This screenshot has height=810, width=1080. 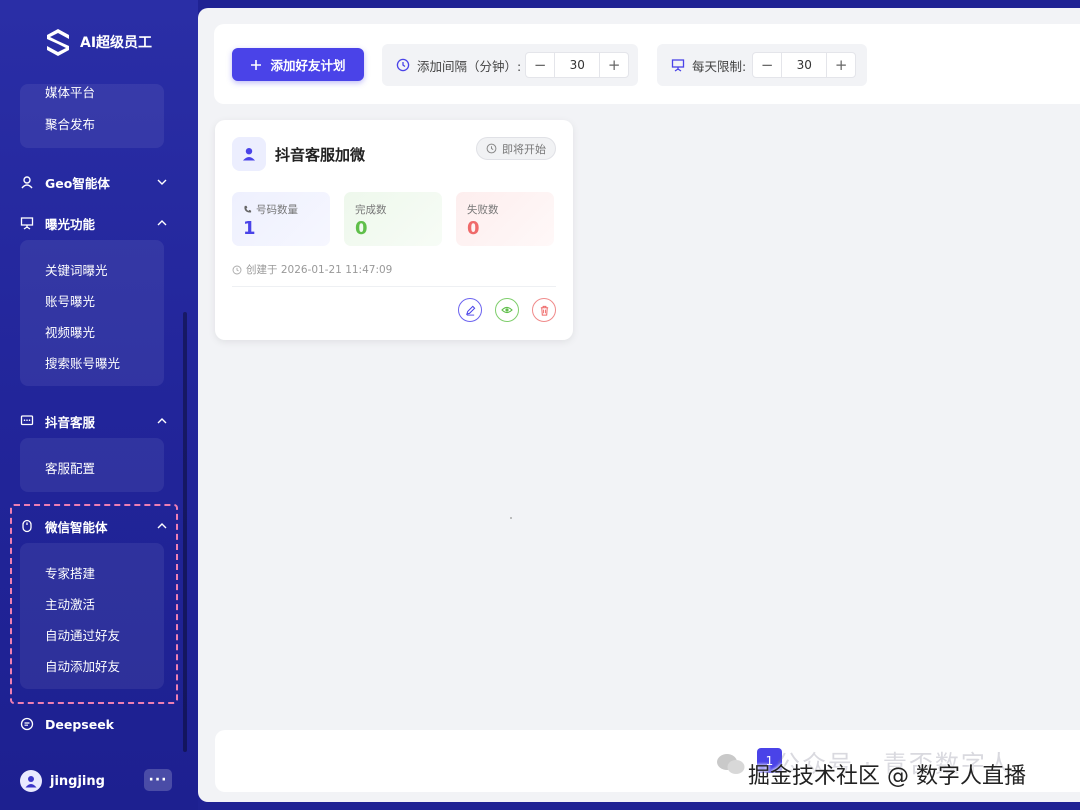 I want to click on add-friend-plan-label: 添加好友计划, so click(x=308, y=65).